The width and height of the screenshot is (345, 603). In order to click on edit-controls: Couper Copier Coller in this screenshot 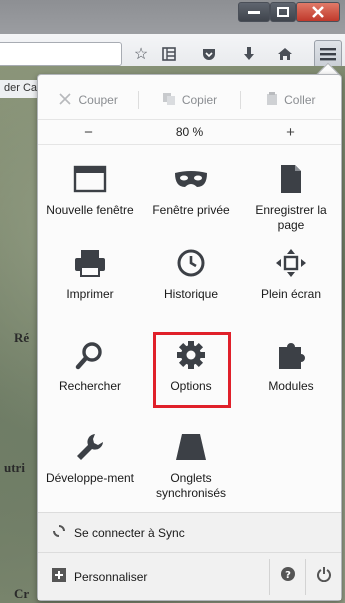, I will do `click(189, 100)`.